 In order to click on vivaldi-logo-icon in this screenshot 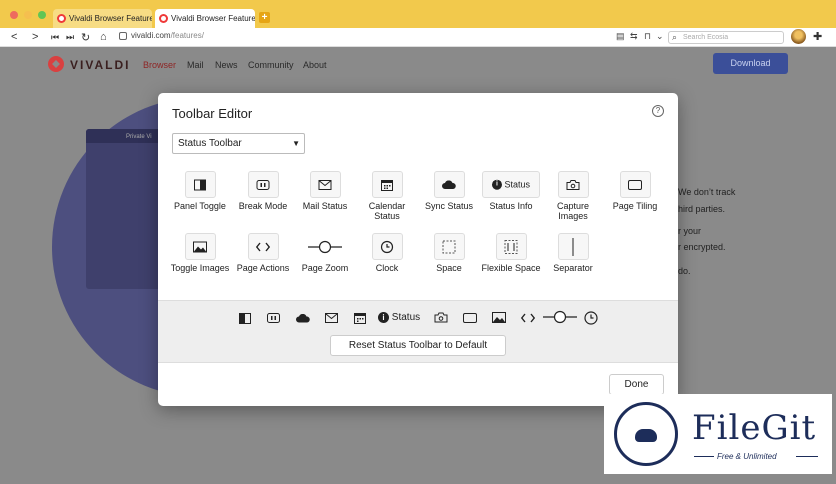, I will do `click(56, 64)`.